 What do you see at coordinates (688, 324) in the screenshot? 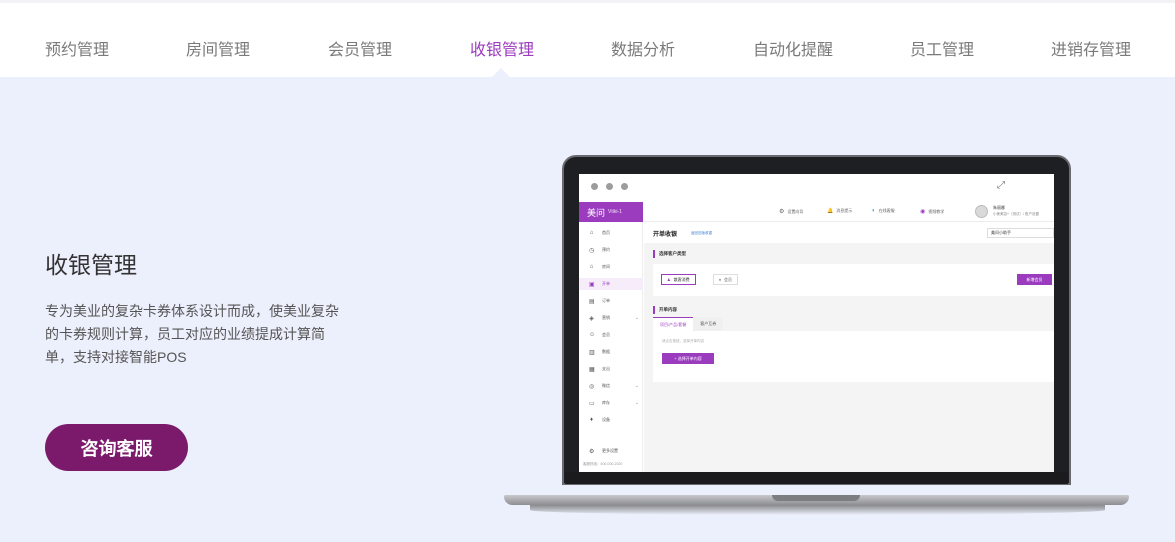
I see `order-content-tabs: 项目/产品/套餐 客户互券` at bounding box center [688, 324].